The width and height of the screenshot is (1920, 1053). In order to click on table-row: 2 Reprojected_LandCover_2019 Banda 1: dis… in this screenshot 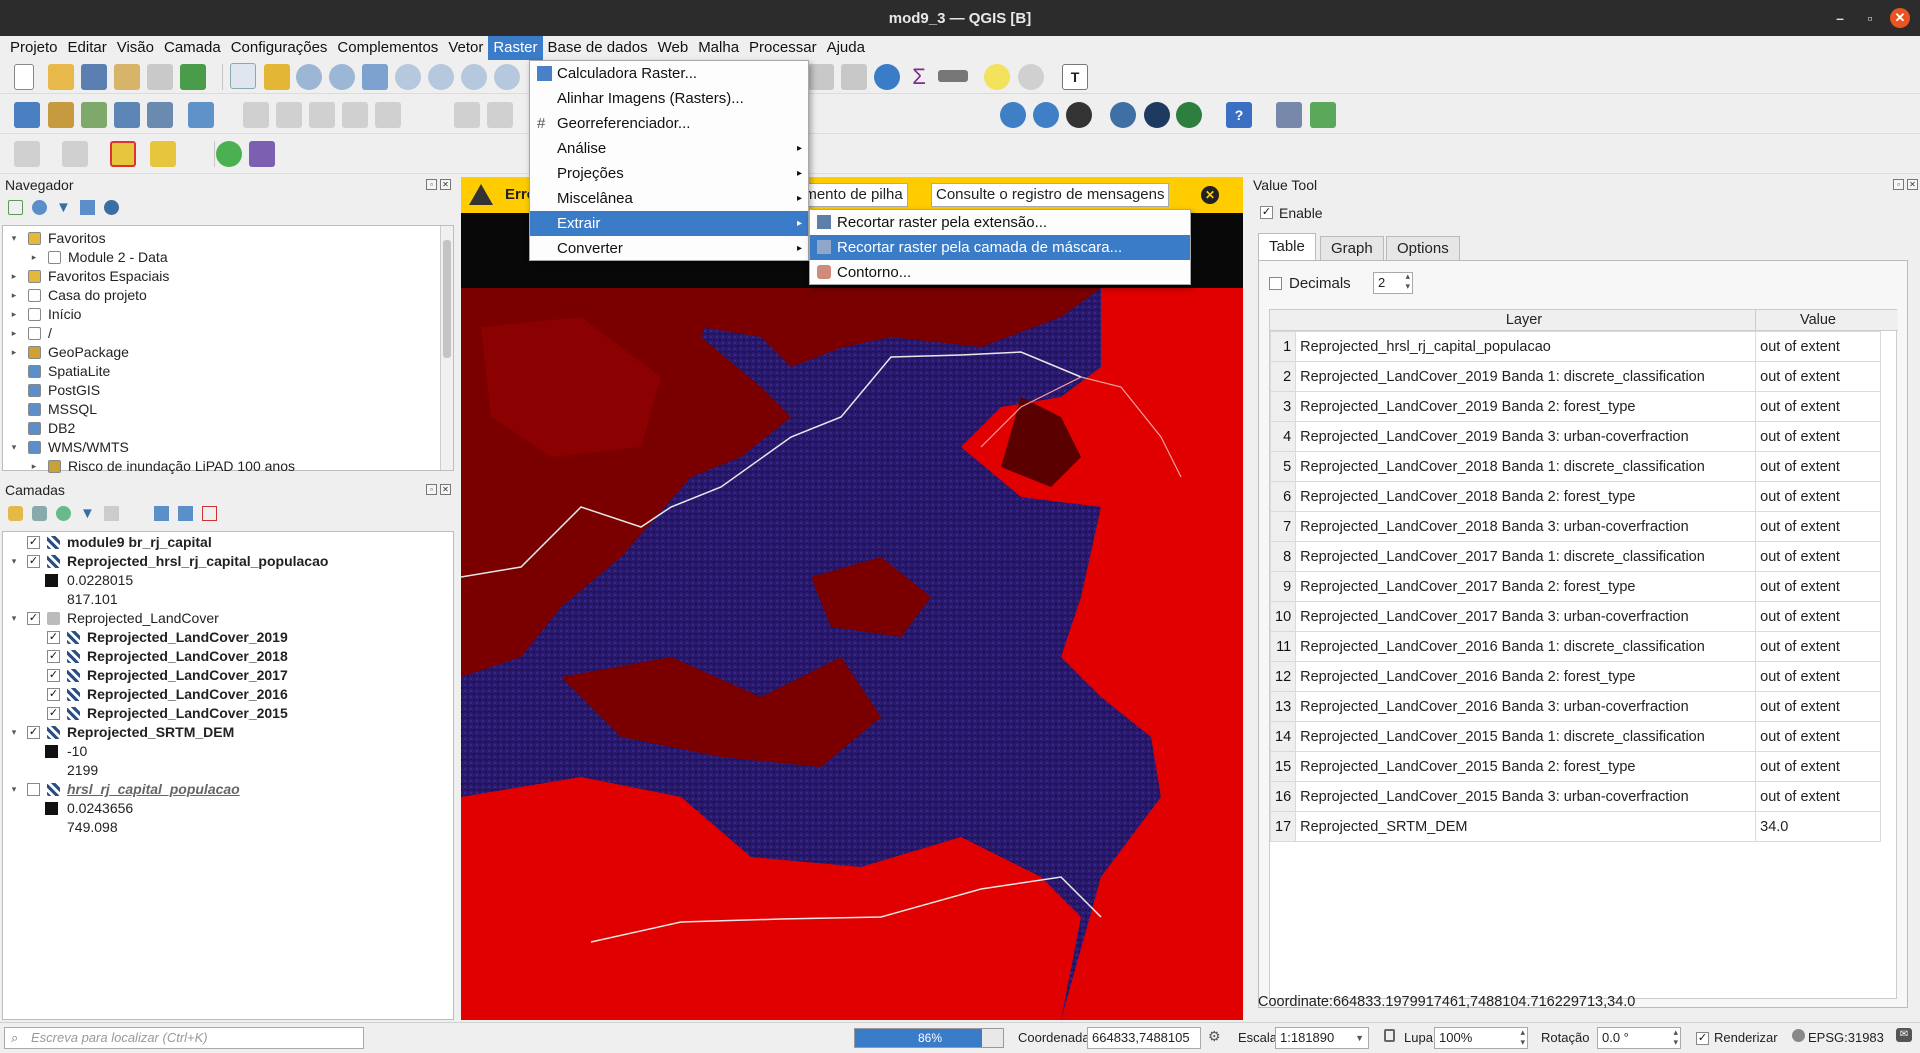, I will do `click(1575, 376)`.